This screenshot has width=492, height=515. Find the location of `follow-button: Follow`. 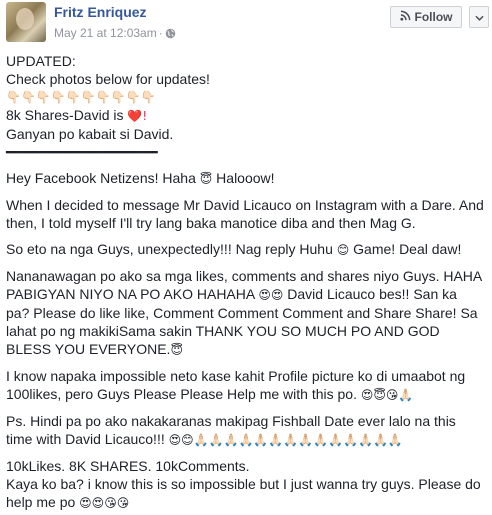

follow-button: Follow is located at coordinates (426, 17).